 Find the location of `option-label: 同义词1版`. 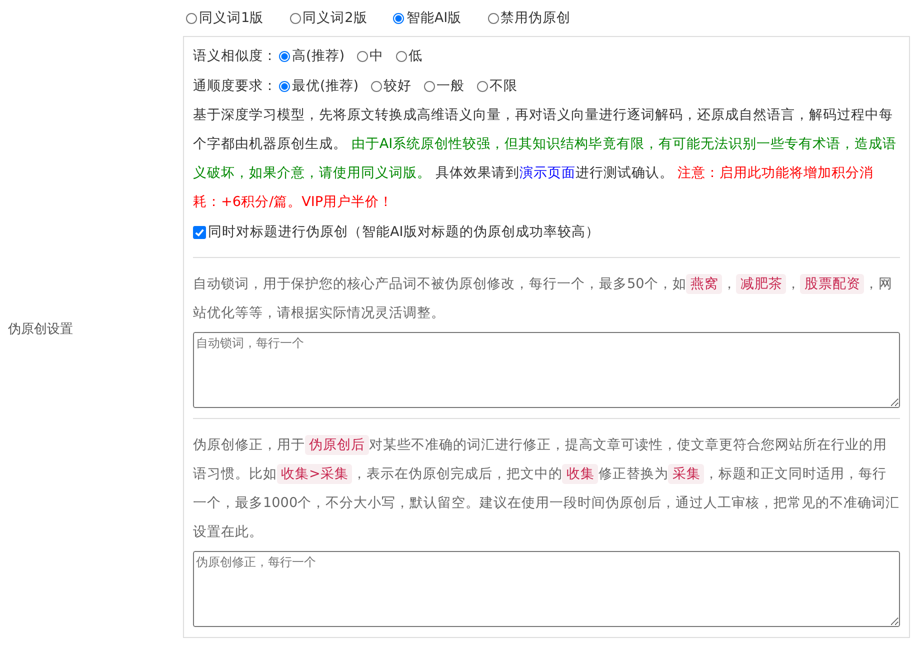

option-label: 同义词1版 is located at coordinates (231, 18).